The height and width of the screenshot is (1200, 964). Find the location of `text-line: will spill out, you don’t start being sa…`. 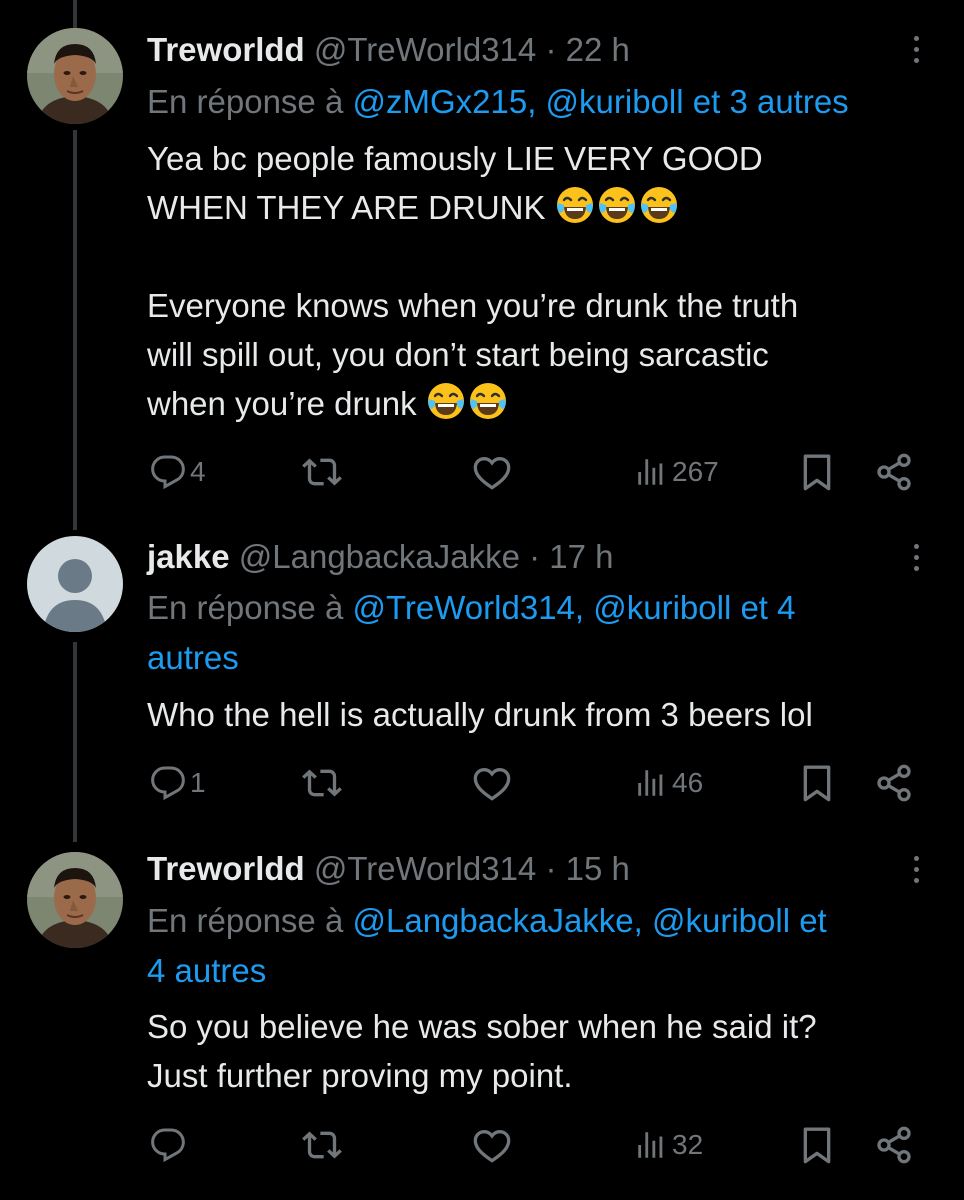

text-line: will spill out, you don’t start being sa… is located at coordinates (458, 354).